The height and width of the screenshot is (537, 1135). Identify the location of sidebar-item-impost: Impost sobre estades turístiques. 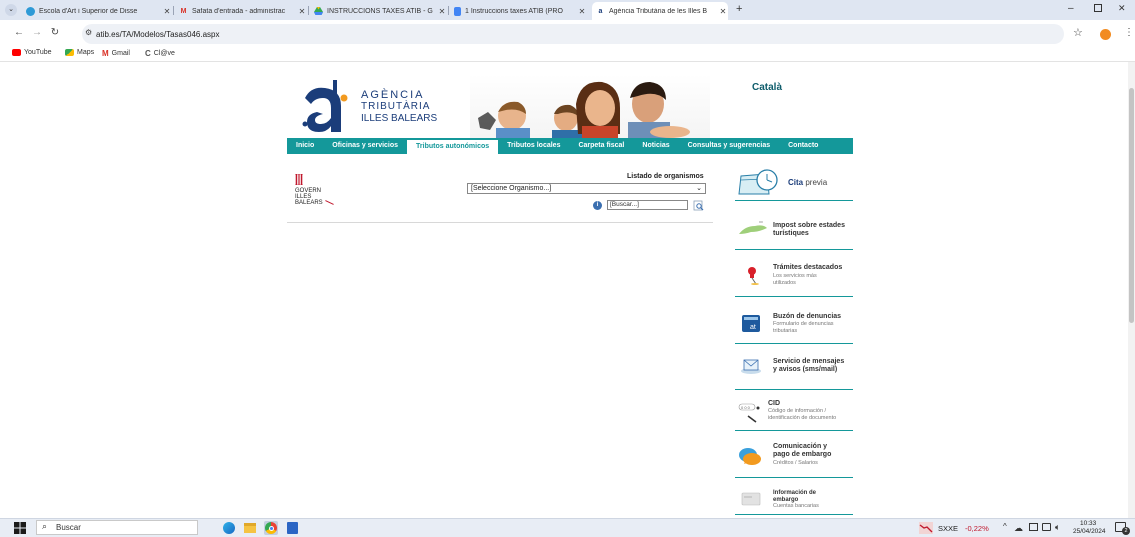
(809, 230).